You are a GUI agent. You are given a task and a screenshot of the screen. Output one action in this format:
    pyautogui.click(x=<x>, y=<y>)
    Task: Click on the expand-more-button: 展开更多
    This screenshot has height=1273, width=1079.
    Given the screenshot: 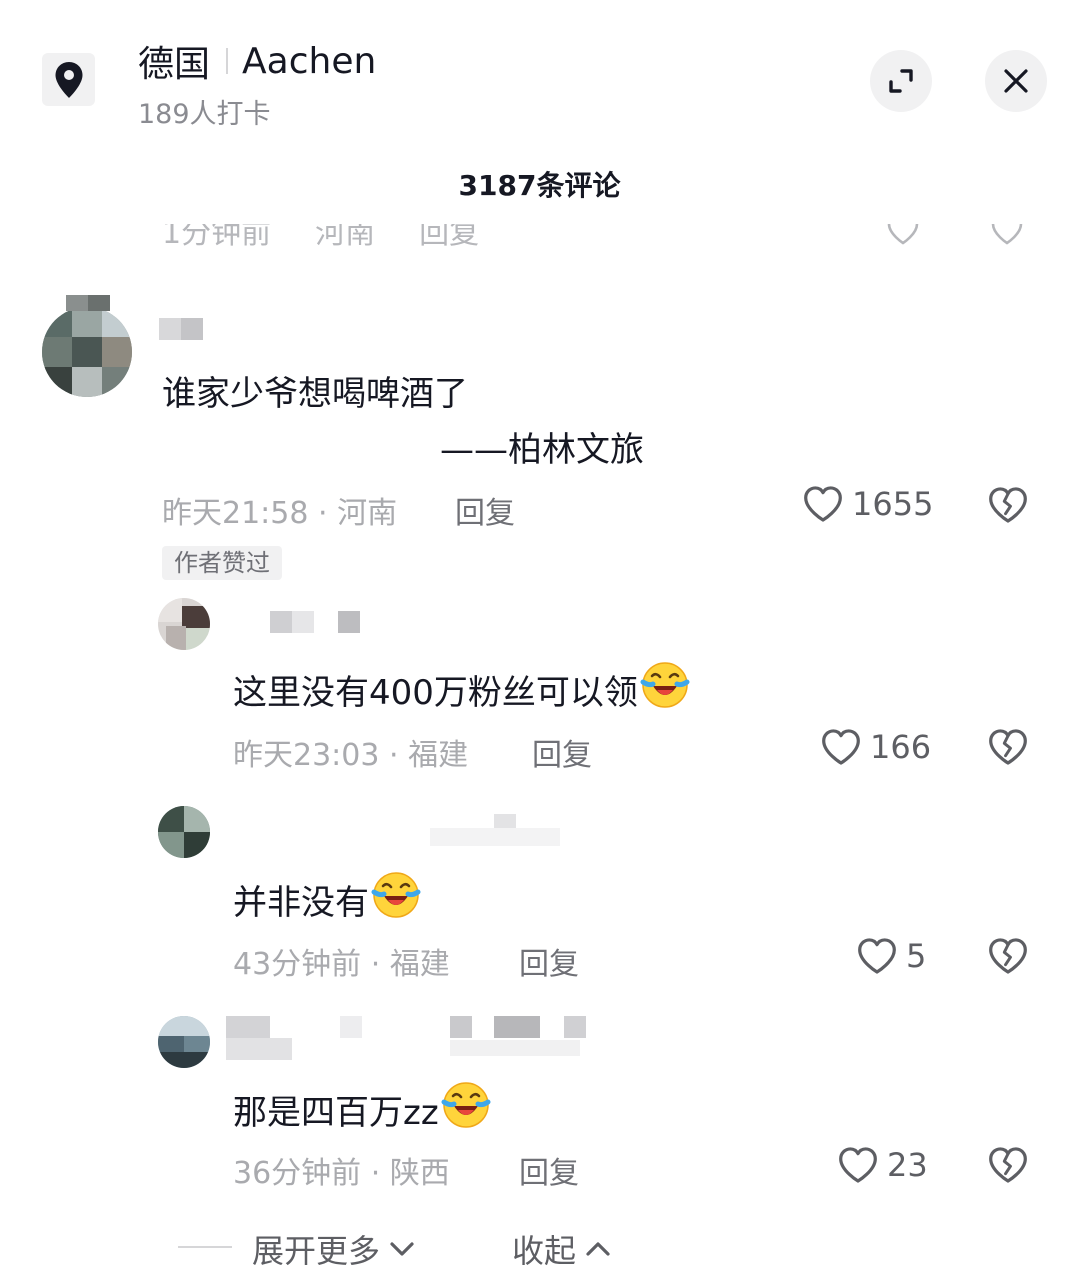 What is the action you would take?
    pyautogui.click(x=334, y=1249)
    